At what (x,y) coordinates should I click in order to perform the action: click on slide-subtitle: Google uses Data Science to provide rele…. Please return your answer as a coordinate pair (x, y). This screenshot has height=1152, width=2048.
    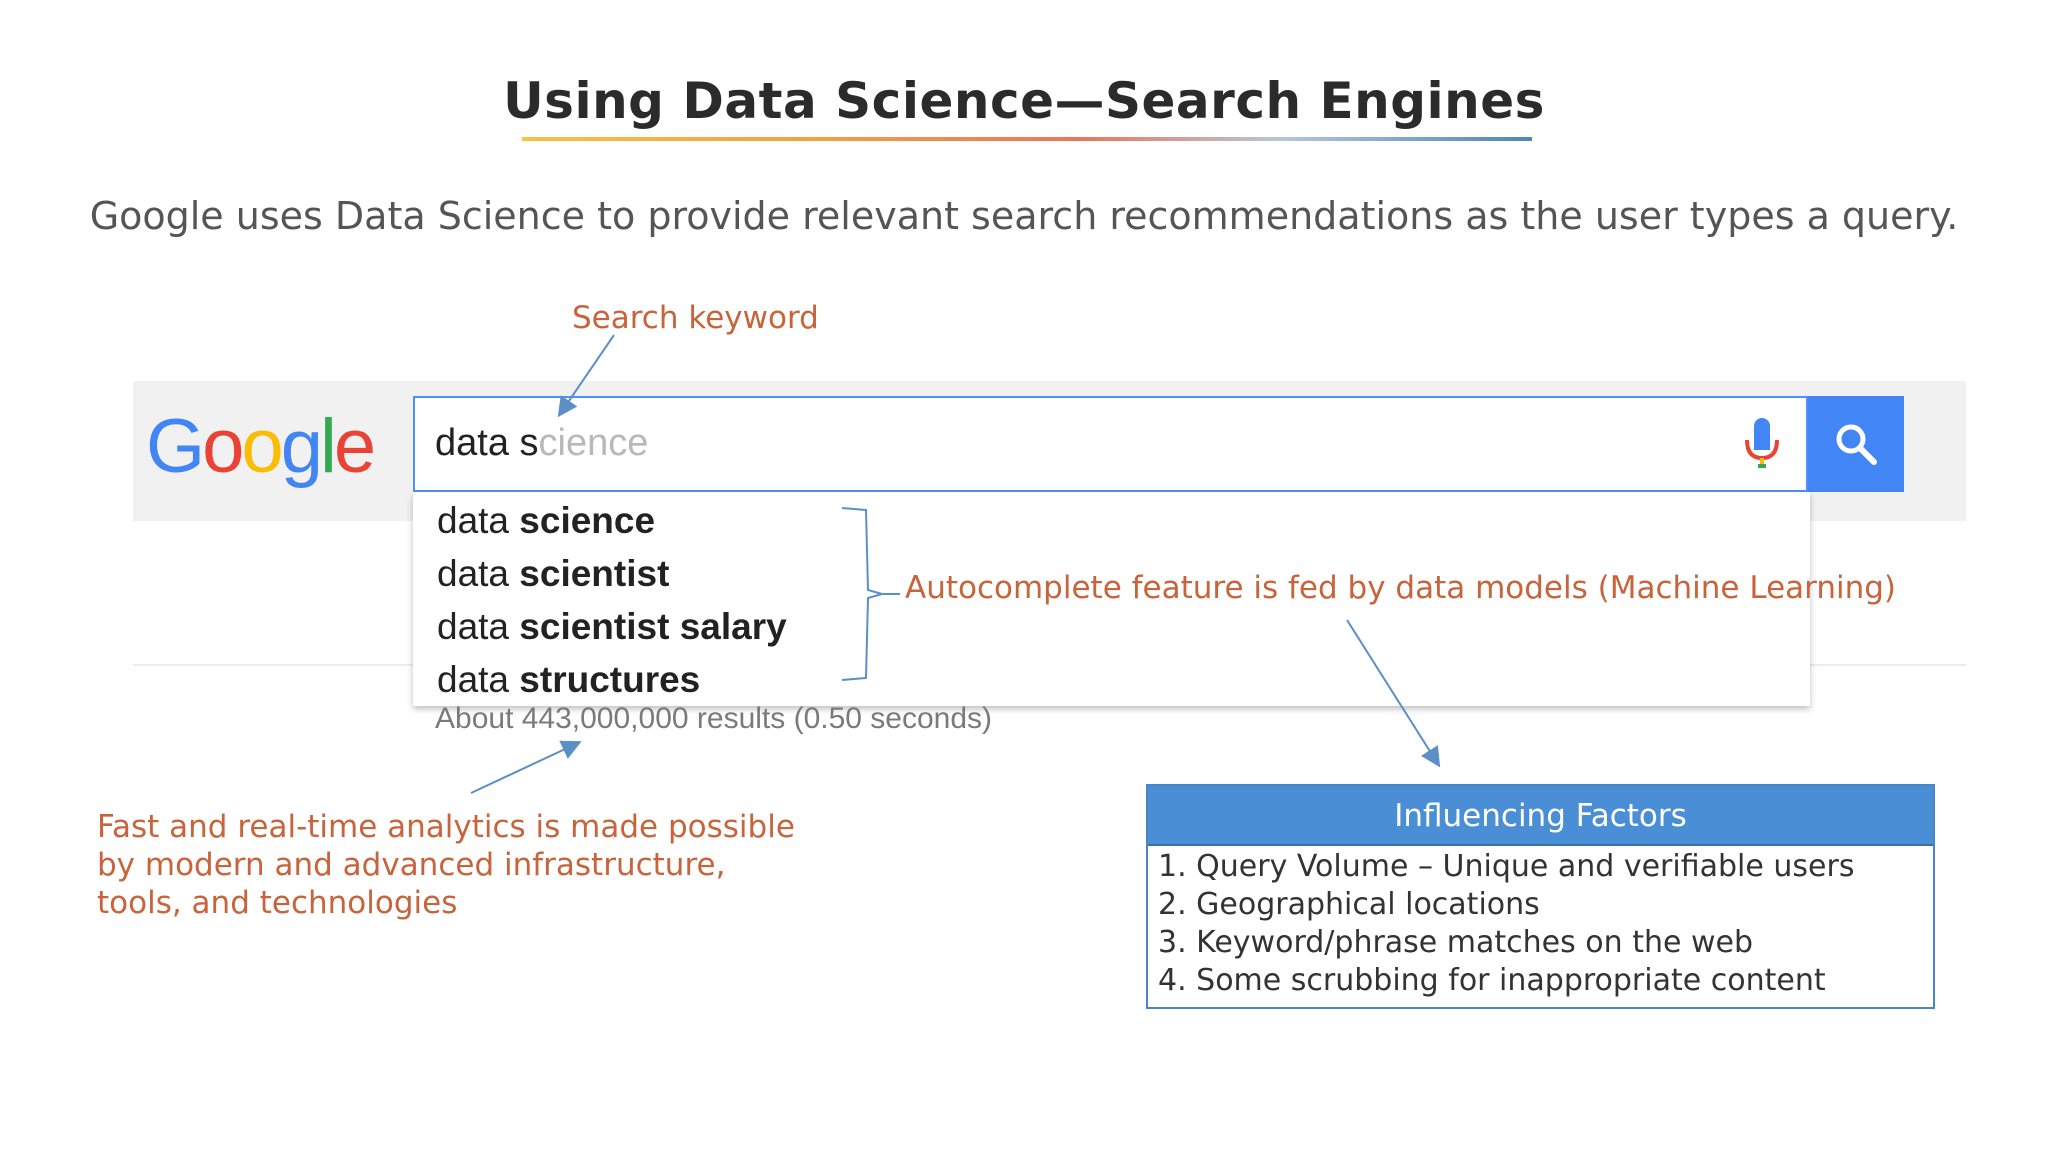
    Looking at the image, I should click on (1024, 216).